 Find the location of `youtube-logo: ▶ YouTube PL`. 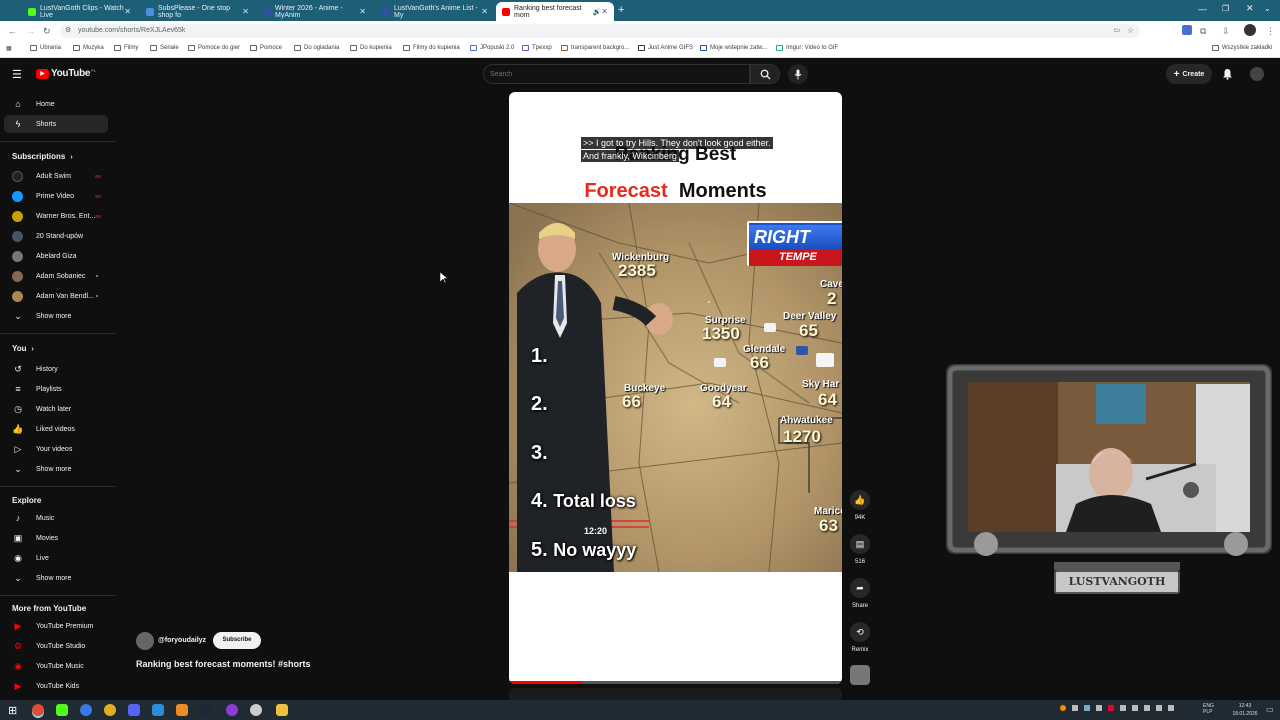

youtube-logo: ▶ YouTube PL is located at coordinates (66, 73).